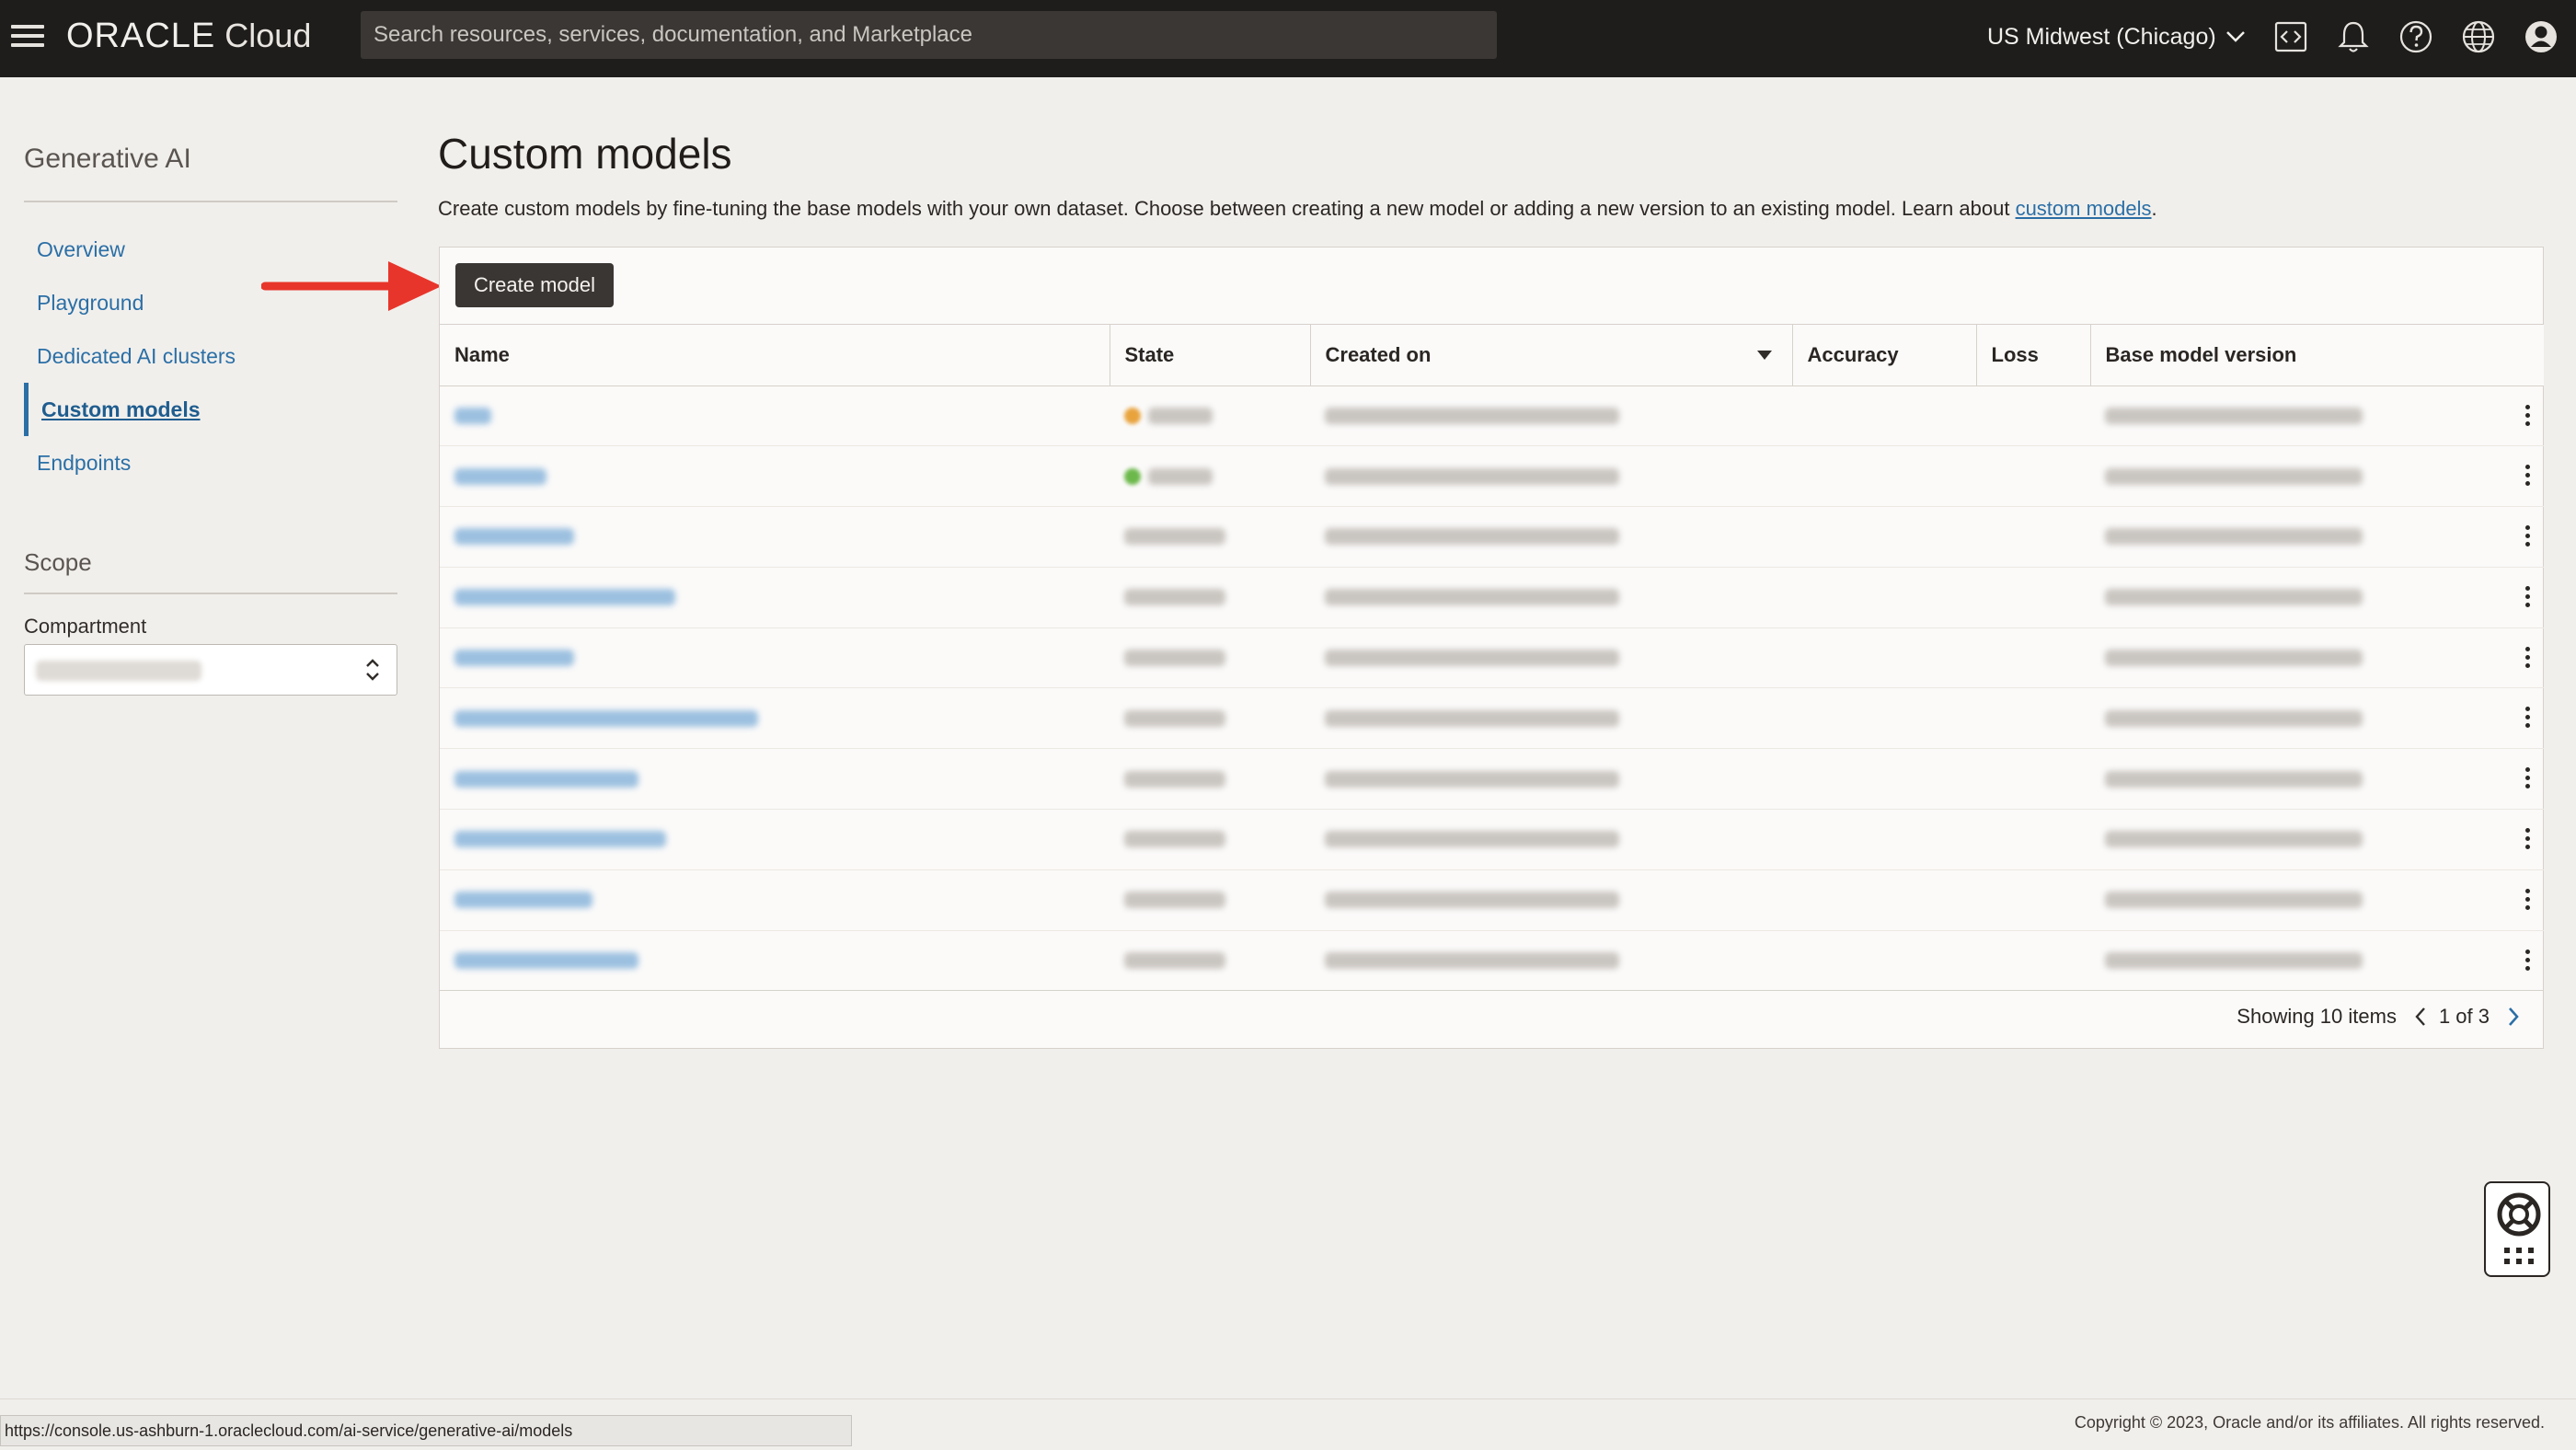 The width and height of the screenshot is (2576, 1450). I want to click on next-page-icon, so click(2513, 1017).